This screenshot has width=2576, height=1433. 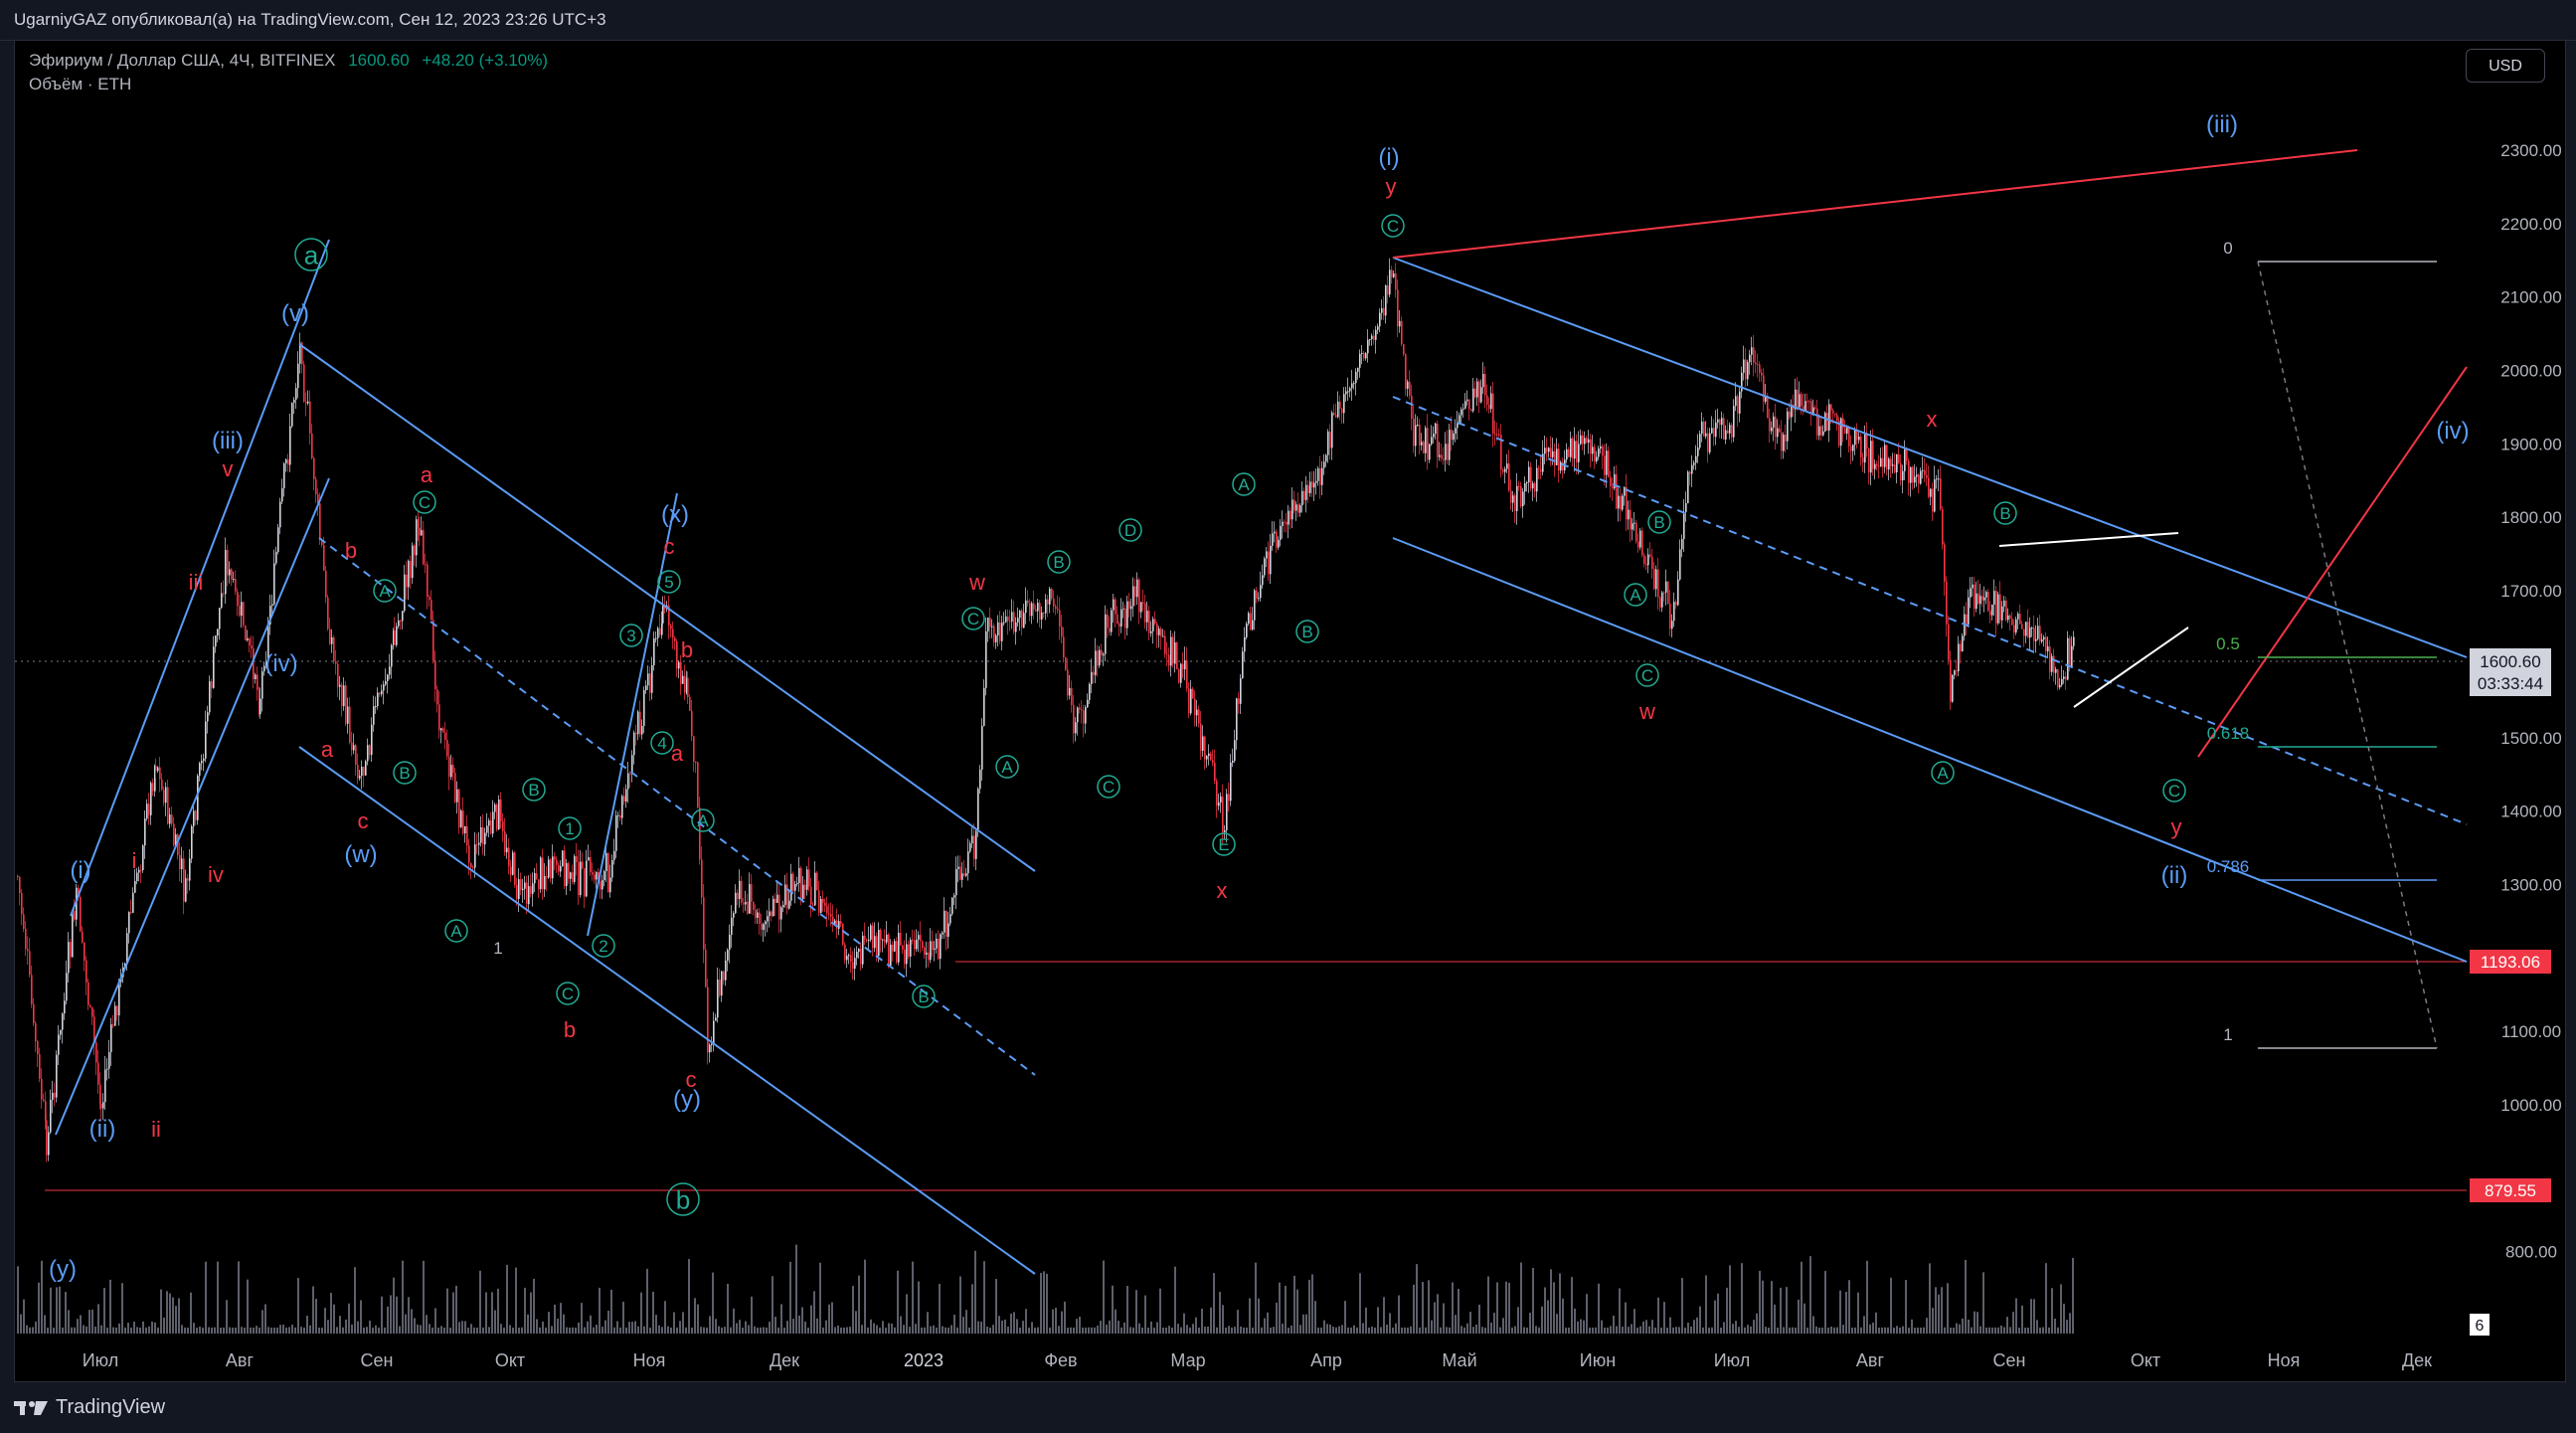 What do you see at coordinates (2505, 66) in the screenshot?
I see `currency-button: USD` at bounding box center [2505, 66].